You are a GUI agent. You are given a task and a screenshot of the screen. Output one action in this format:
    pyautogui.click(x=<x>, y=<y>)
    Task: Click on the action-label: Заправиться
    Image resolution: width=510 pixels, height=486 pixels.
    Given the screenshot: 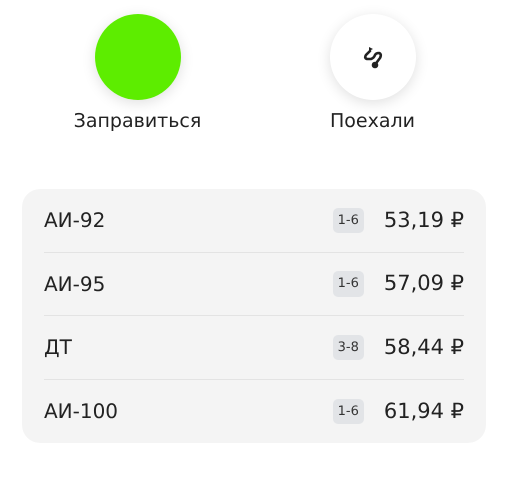 What is the action you would take?
    pyautogui.click(x=138, y=121)
    